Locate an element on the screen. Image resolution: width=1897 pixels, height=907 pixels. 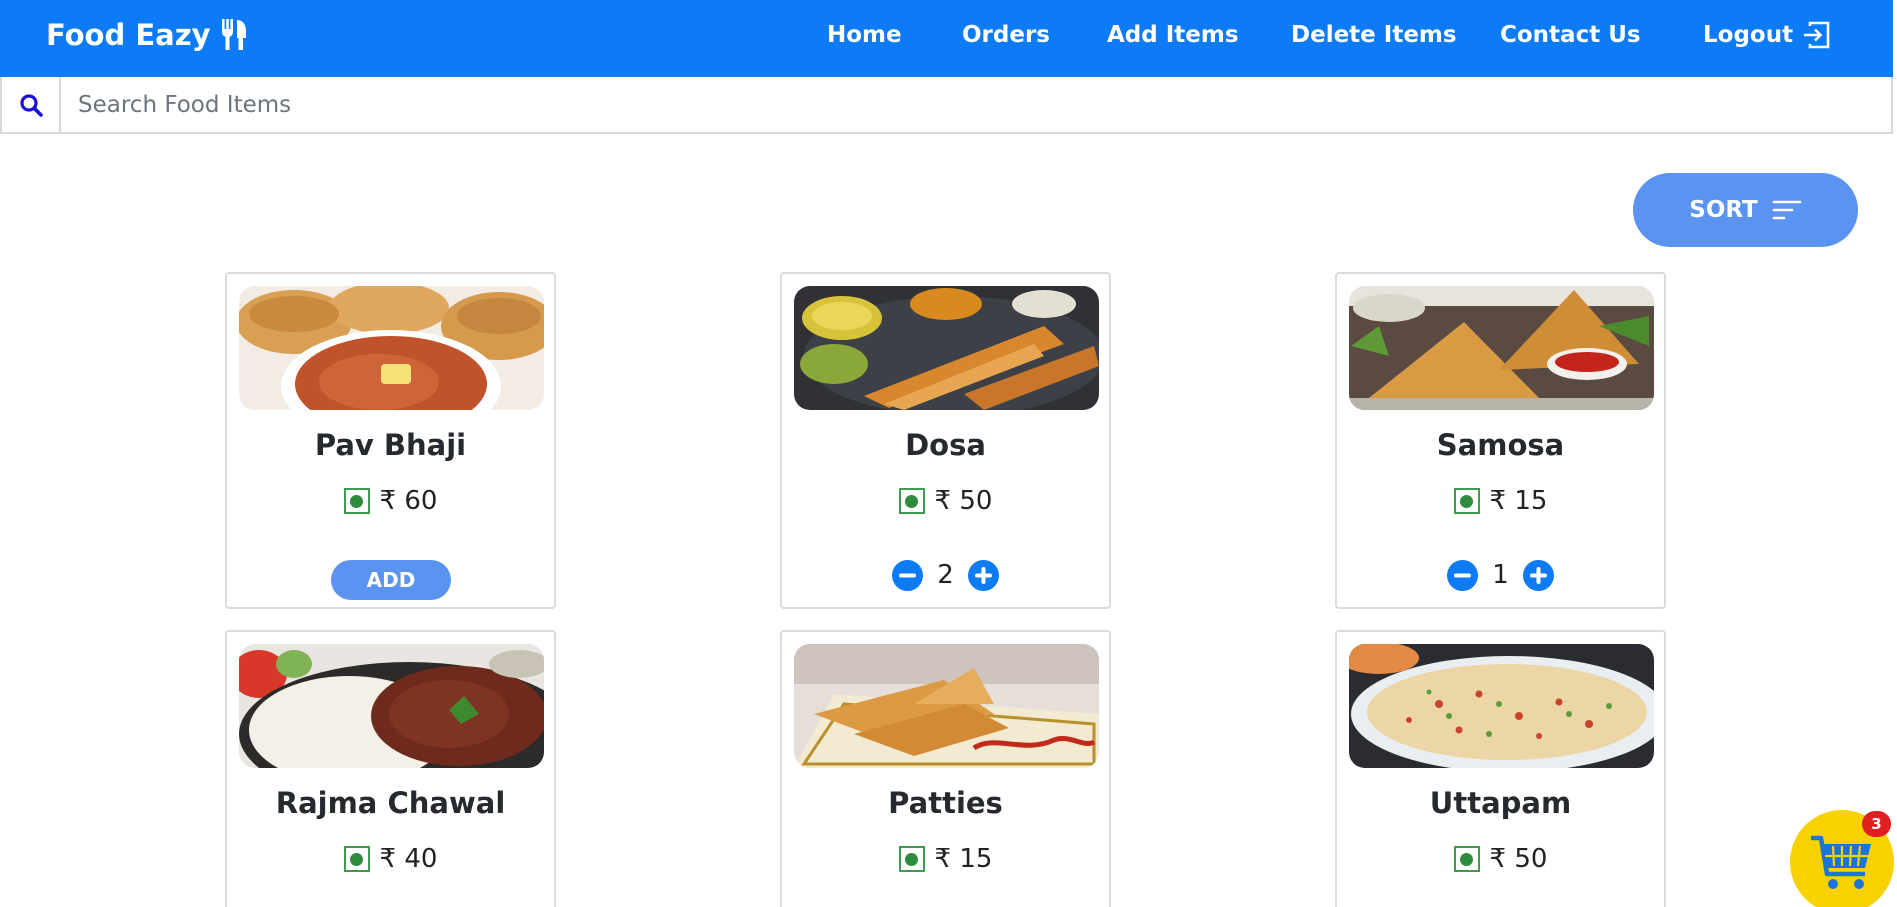
nav-delete-items: Delete Items is located at coordinates (1374, 35).